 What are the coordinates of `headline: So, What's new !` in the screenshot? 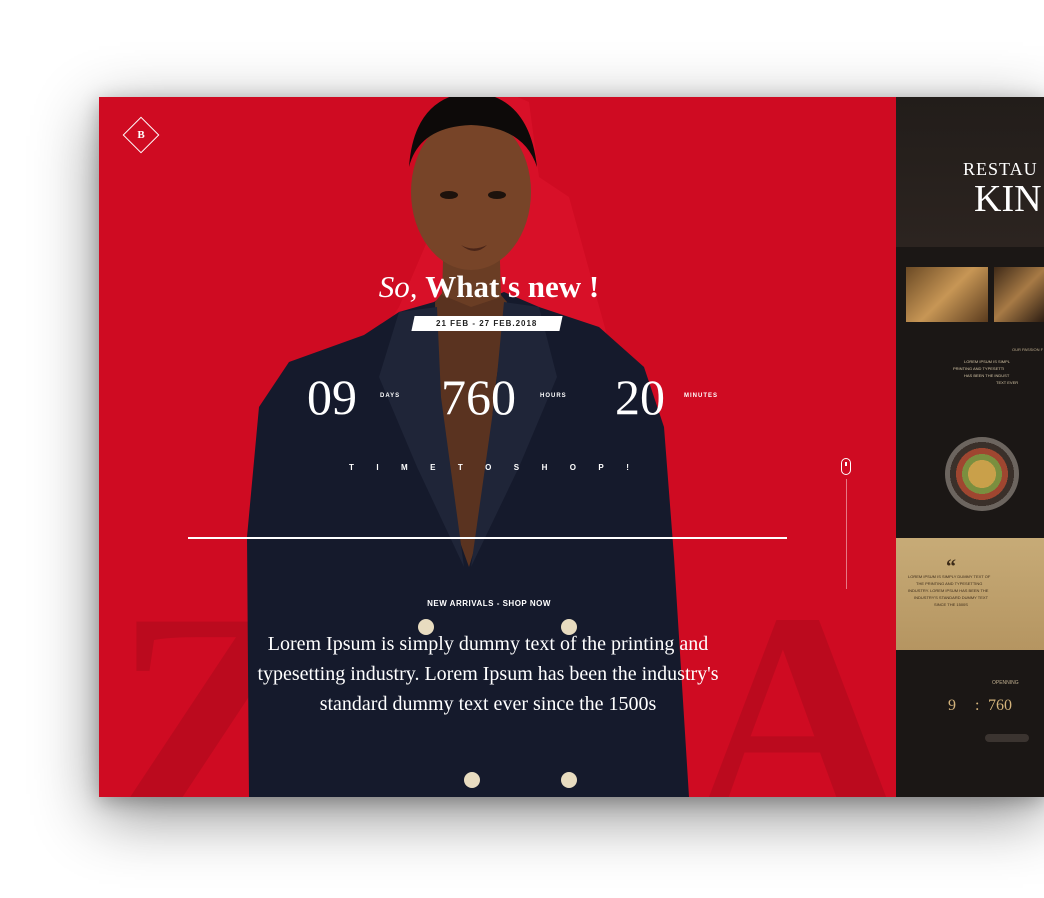 It's located at (489, 287).